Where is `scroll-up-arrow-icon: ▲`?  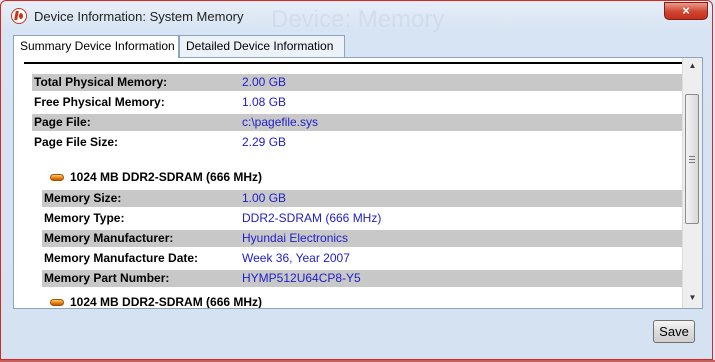 scroll-up-arrow-icon: ▲ is located at coordinates (692, 66).